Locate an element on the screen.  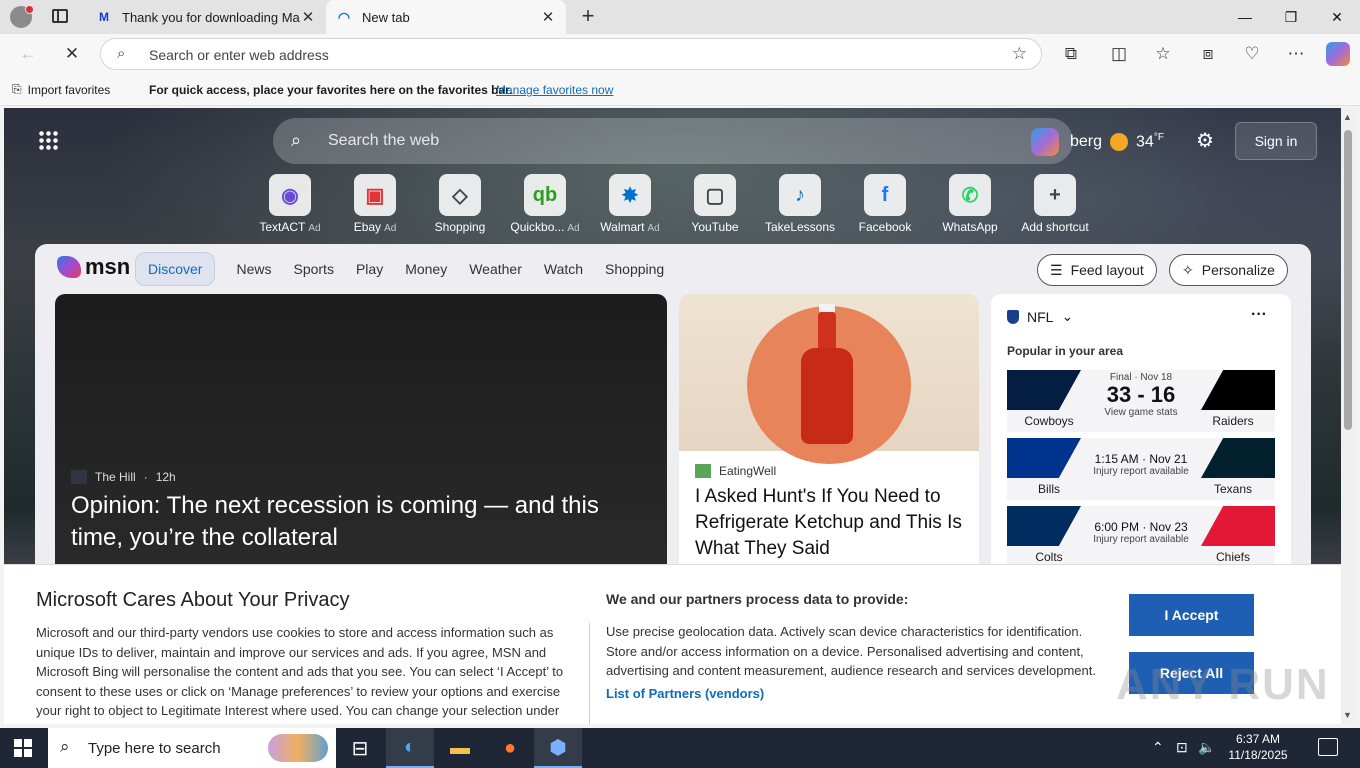
import-favorites-button: ⎘ Import favorites is located at coordinates (61, 89).